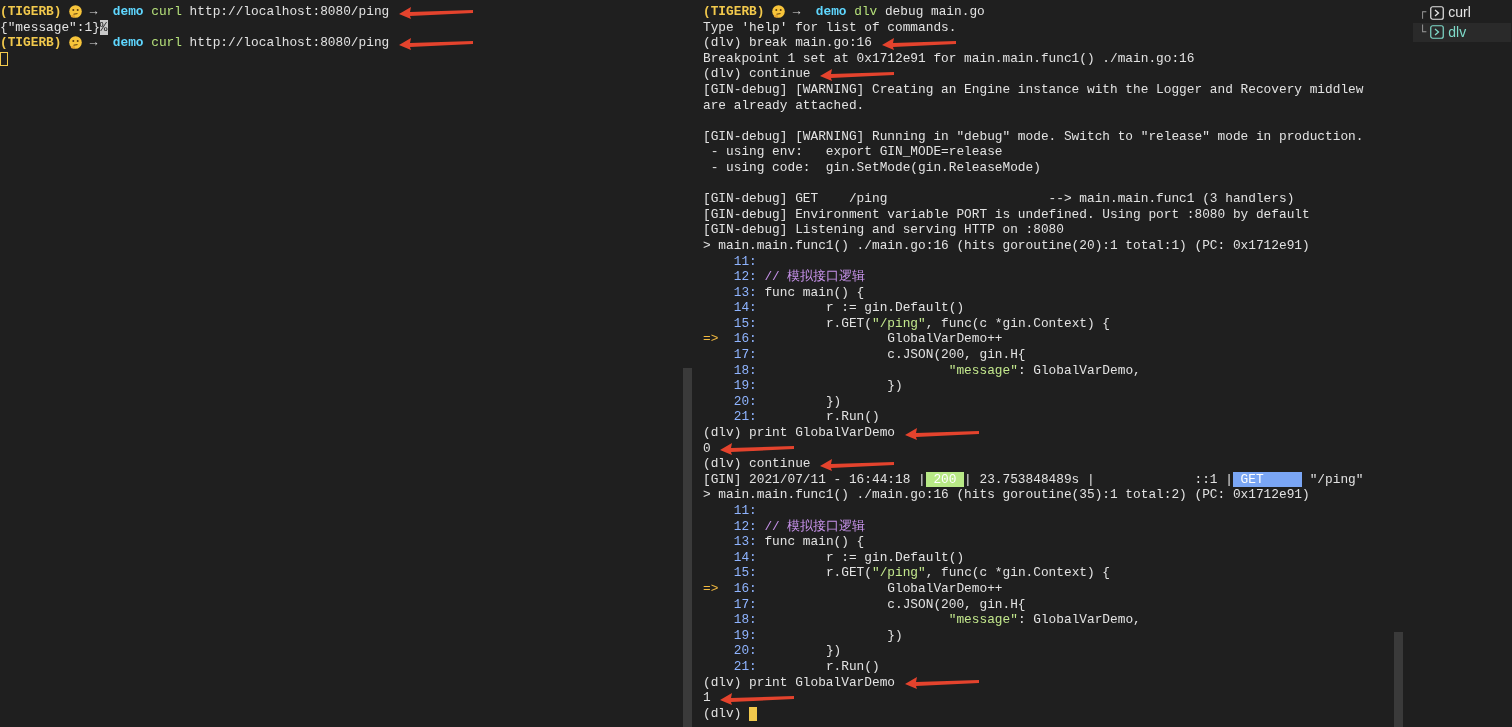  I want to click on terminal-text: [GIN-debug] [WARNING] Creating an Engine instance with the Logger and Recovery middlew, so click(1033, 89).